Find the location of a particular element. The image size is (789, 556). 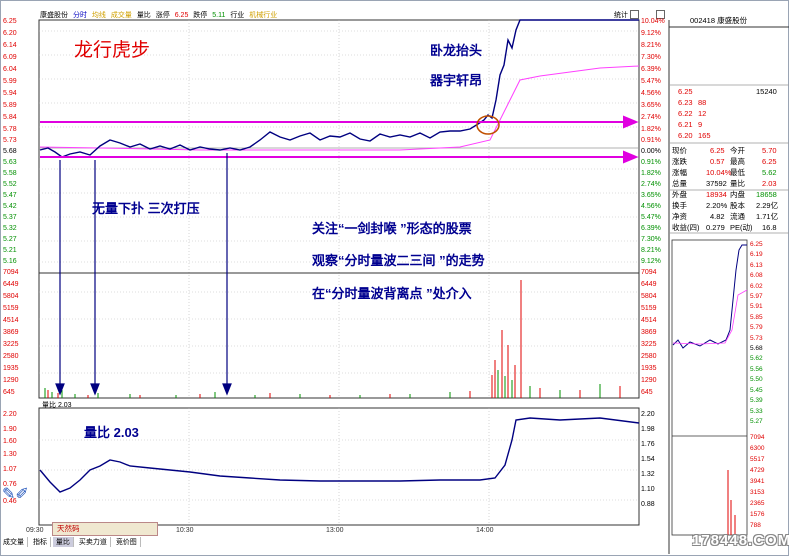

quote-key: 流通 is located at coordinates (737, 216).